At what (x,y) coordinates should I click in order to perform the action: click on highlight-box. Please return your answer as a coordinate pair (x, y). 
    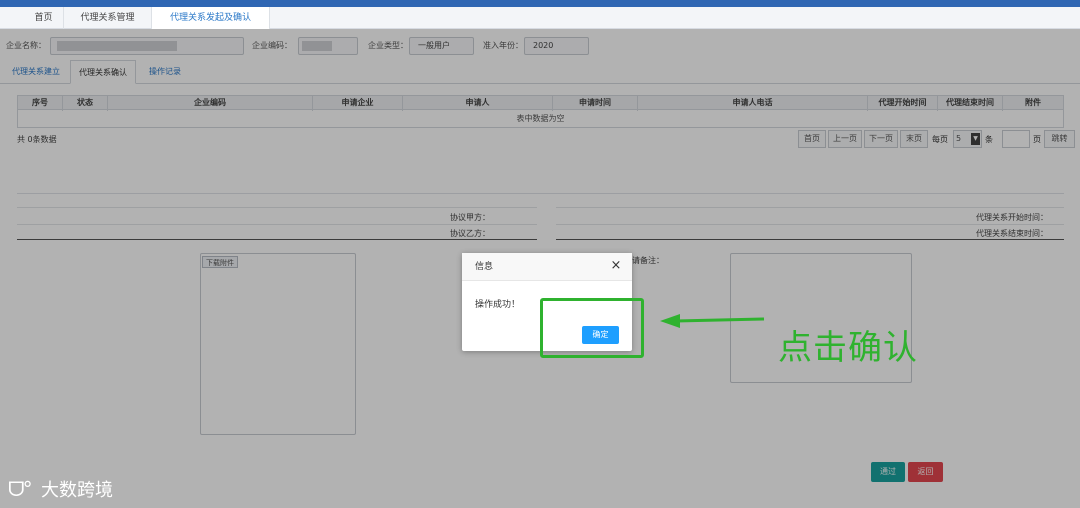
    Looking at the image, I should click on (592, 328).